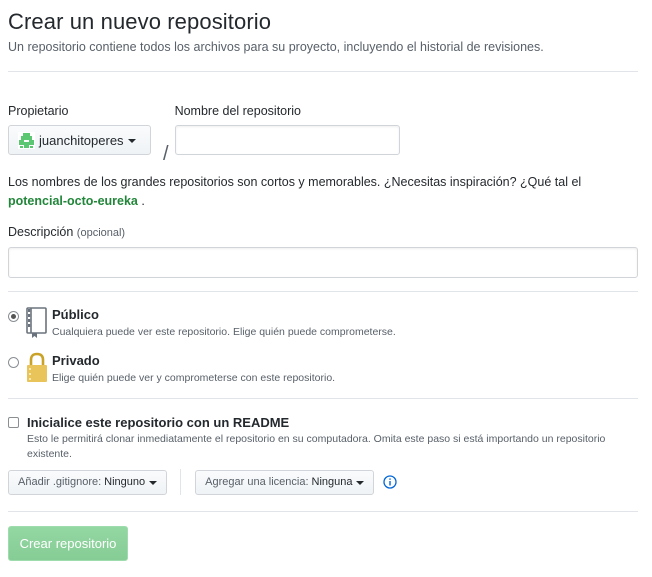 The height and width of the screenshot is (577, 652). Describe the element at coordinates (73, 201) in the screenshot. I see `repo-name-suggestion-link: potencial-octo-eureka` at that location.